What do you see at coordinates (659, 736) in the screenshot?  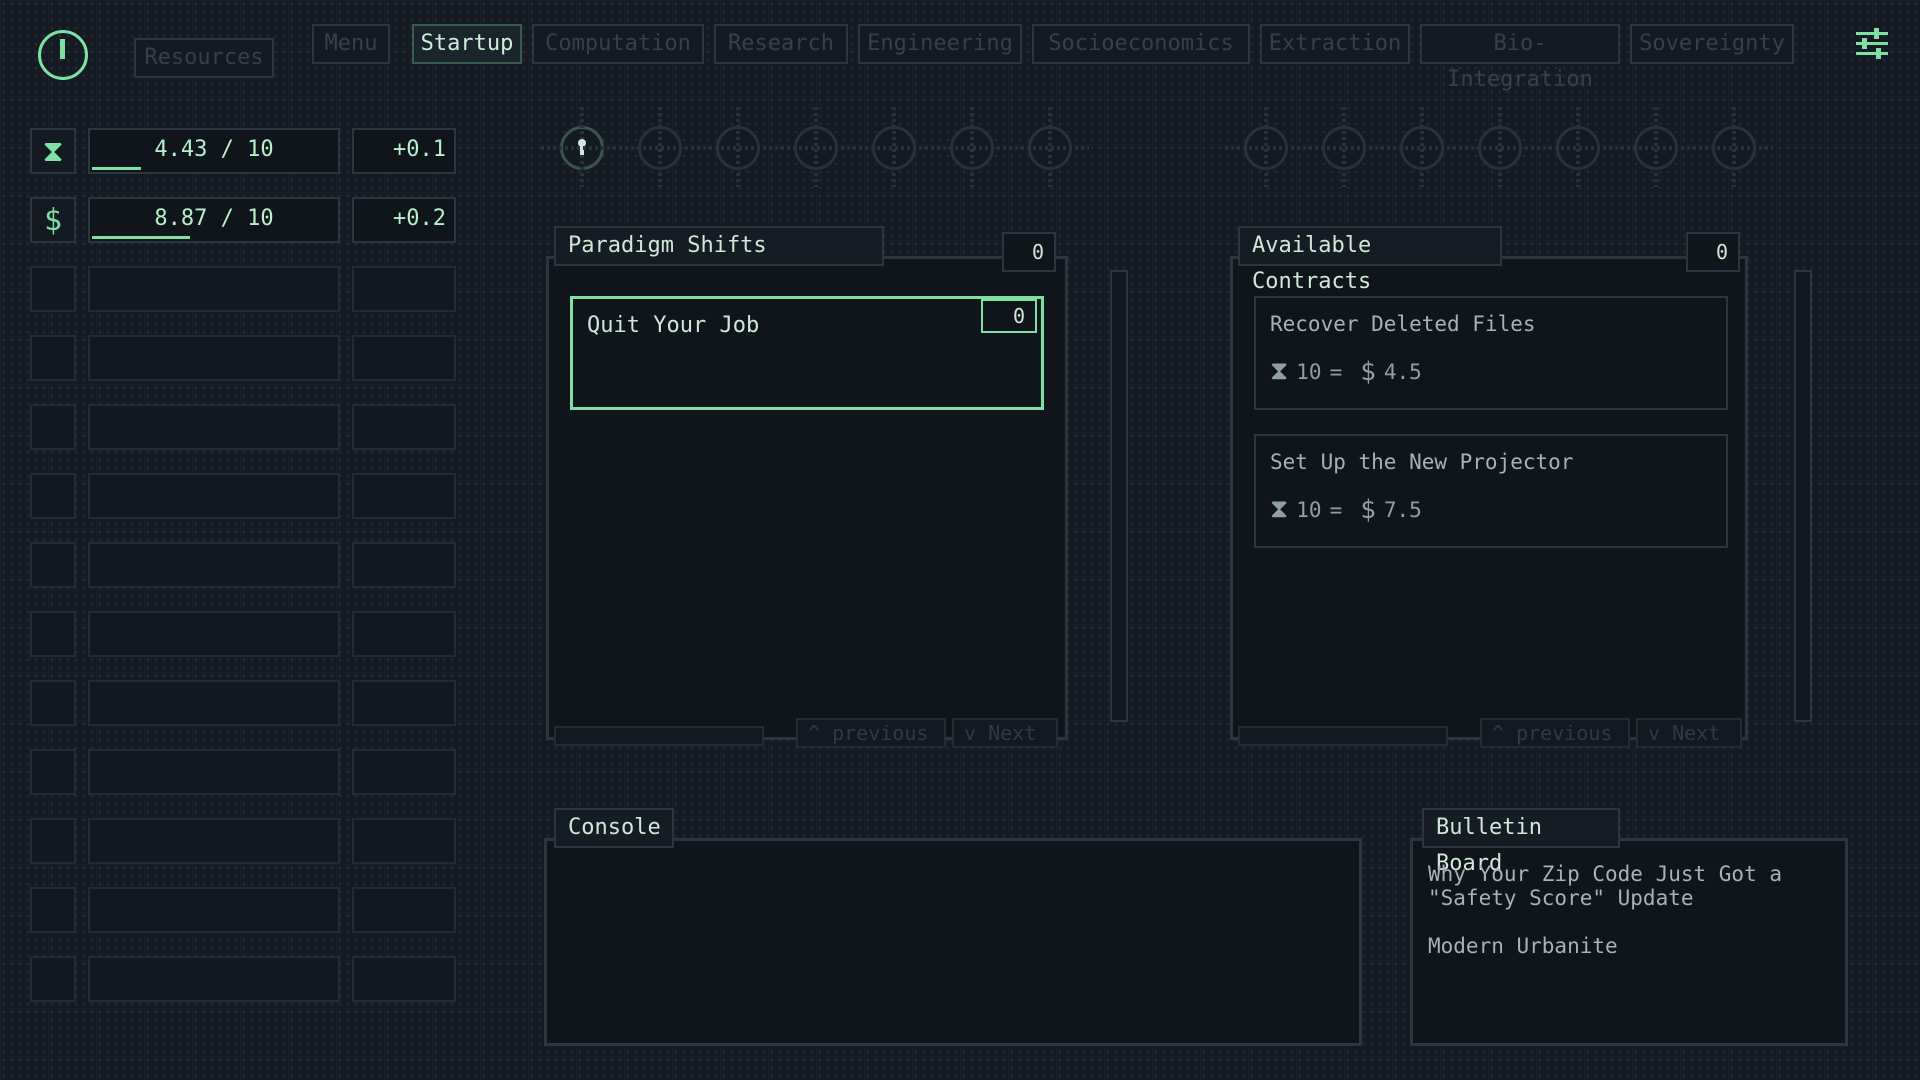 I see `paradigm-scrollbar-h` at bounding box center [659, 736].